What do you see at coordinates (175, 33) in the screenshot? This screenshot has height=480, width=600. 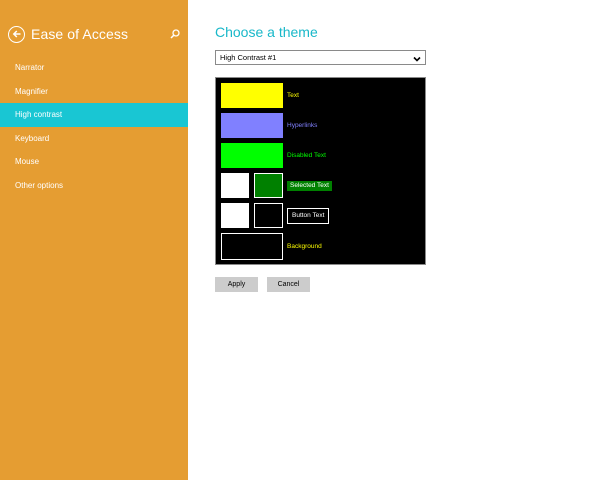 I see `search-icon` at bounding box center [175, 33].